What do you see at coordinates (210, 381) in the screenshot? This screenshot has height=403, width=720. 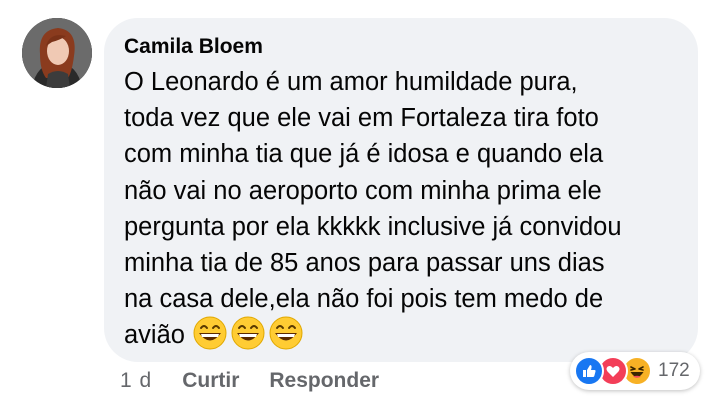 I see `like-button: Curtir` at bounding box center [210, 381].